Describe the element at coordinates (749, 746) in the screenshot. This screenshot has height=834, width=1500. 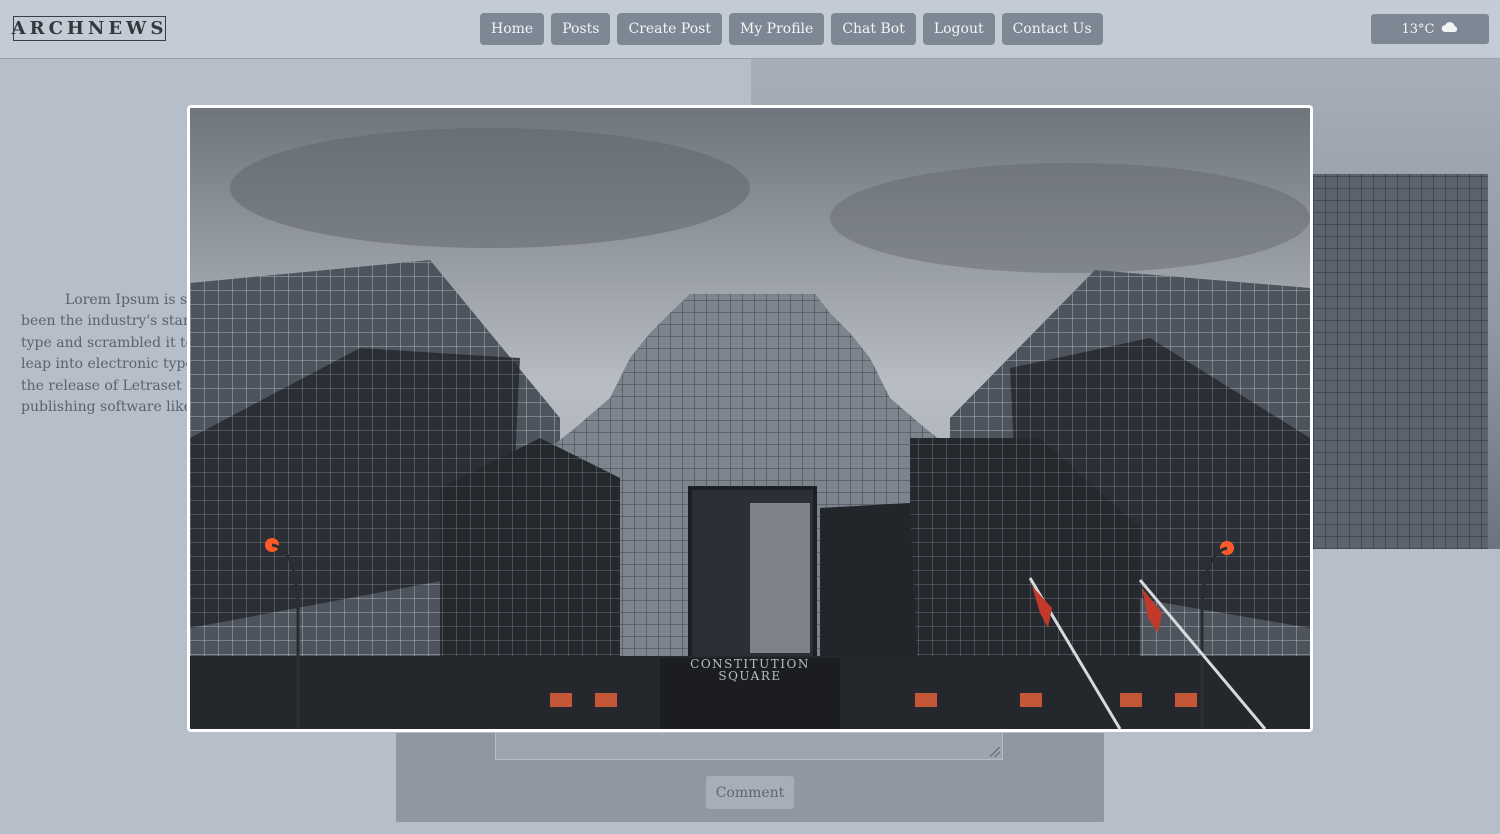
I see `comment-textarea` at that location.